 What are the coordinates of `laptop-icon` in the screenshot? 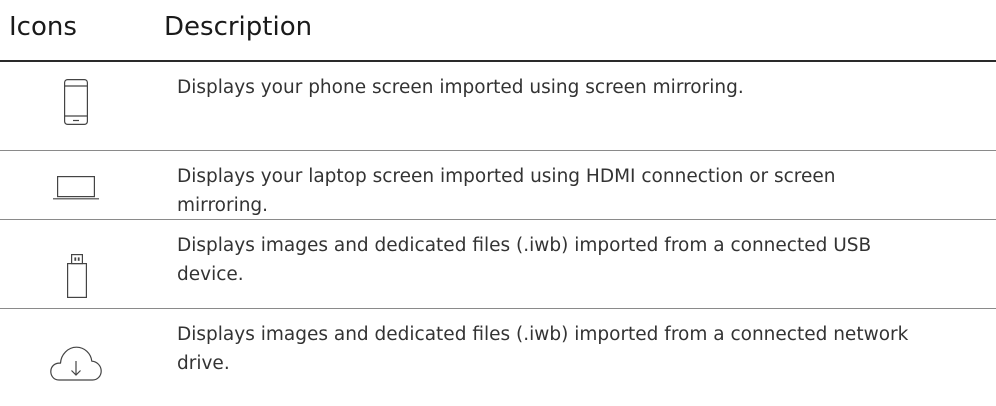 It's located at (76, 188).